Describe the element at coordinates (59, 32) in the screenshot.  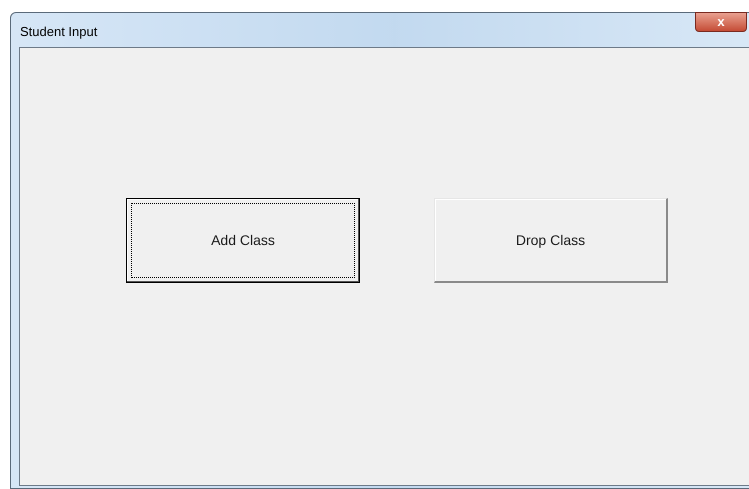
I see `window-title: Student Input` at that location.